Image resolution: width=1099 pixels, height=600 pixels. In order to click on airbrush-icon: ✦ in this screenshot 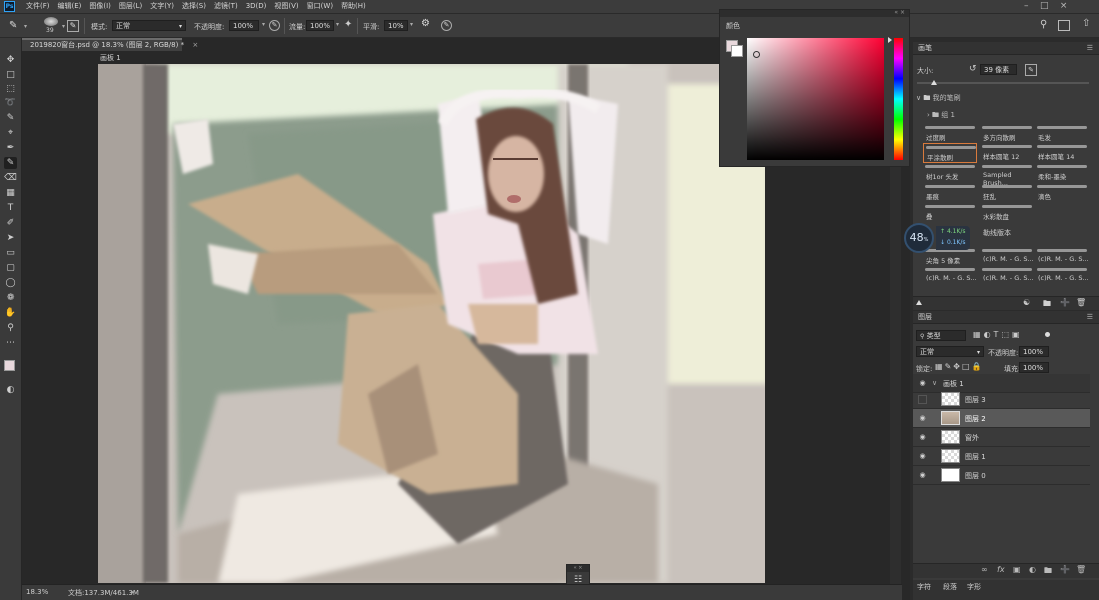, I will do `click(348, 24)`.